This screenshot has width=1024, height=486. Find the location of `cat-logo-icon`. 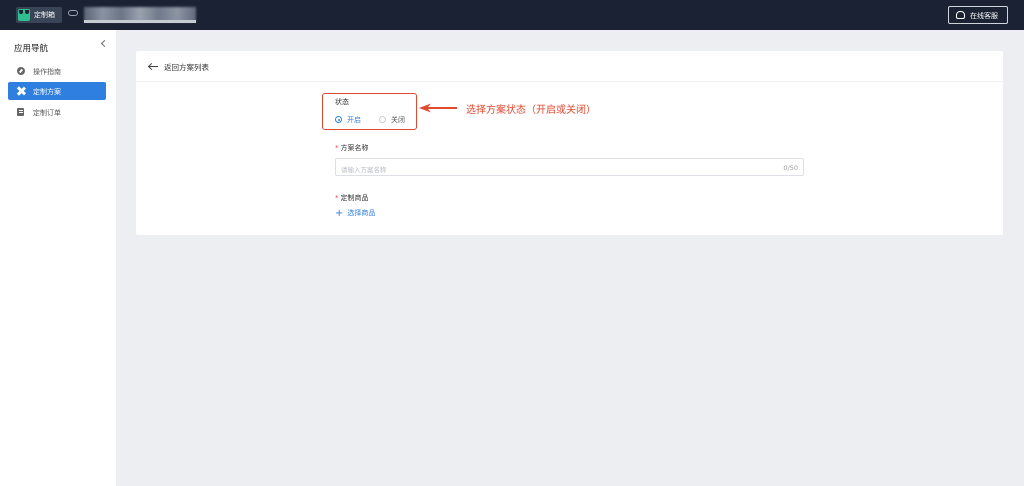

cat-logo-icon is located at coordinates (24, 15).